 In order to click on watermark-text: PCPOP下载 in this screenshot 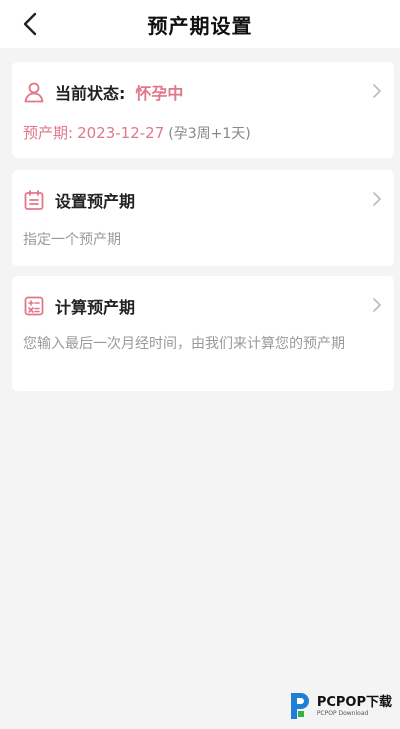, I will do `click(354, 702)`.